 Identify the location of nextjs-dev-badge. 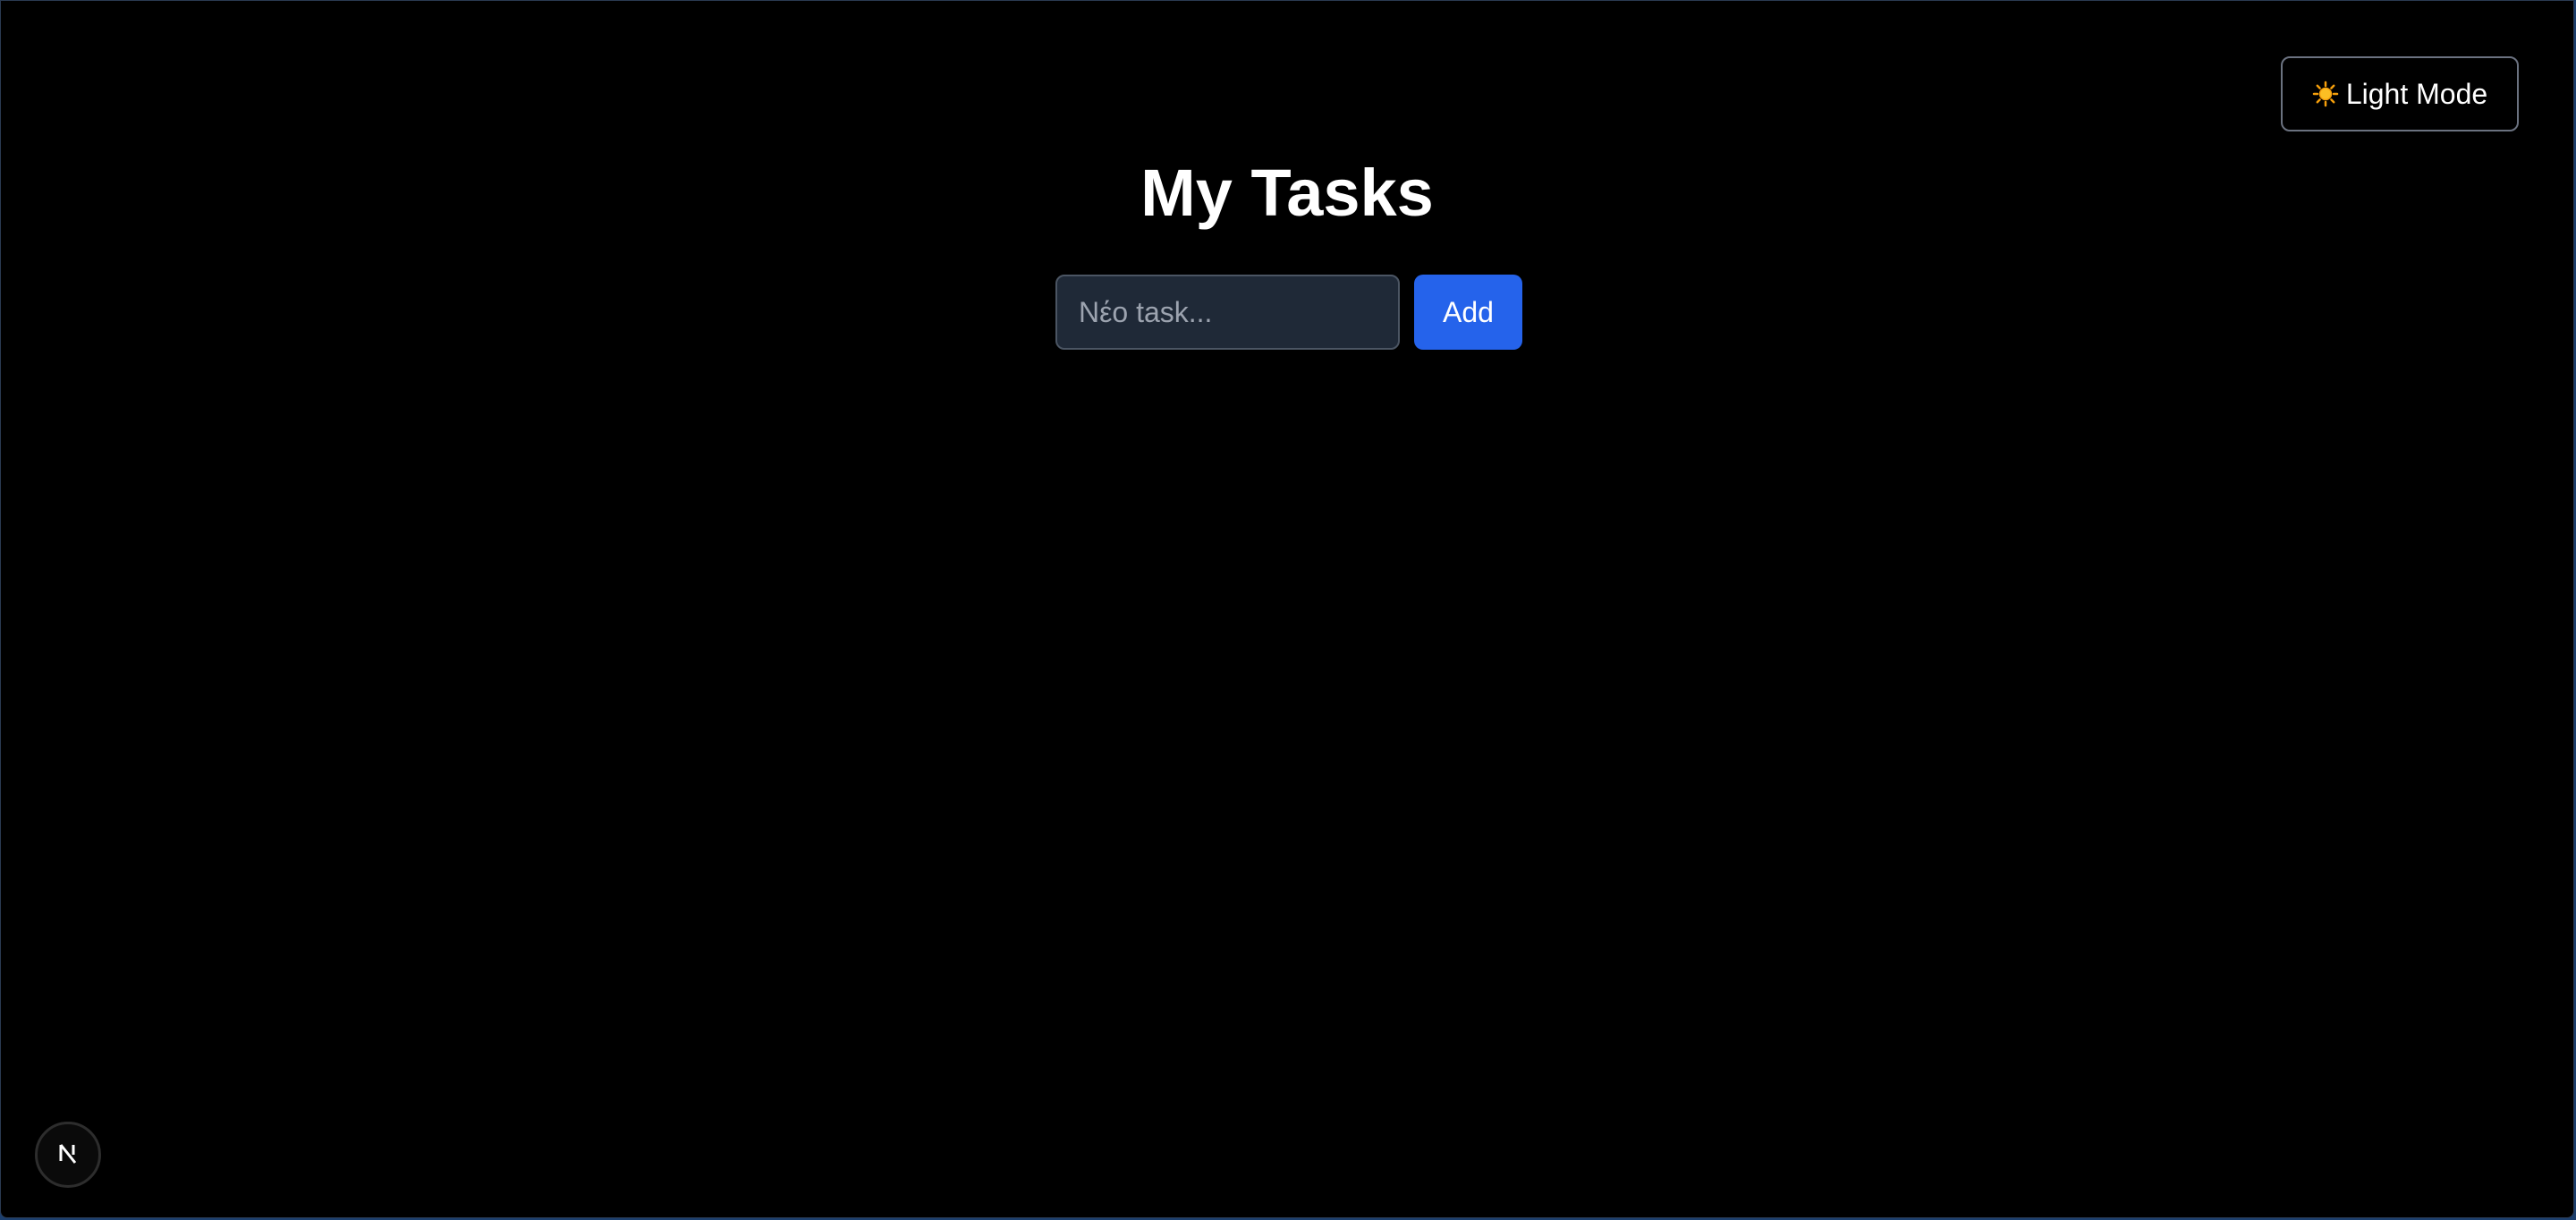
(68, 1155).